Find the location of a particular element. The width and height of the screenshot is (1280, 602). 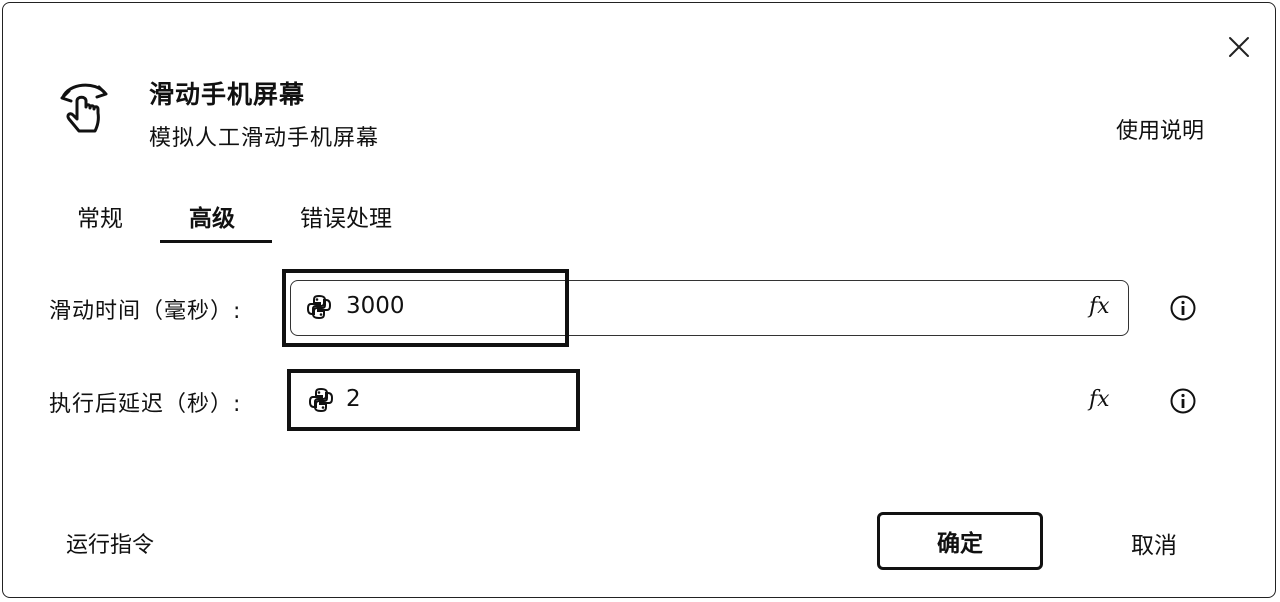

run-command-link: 运行指令 is located at coordinates (110, 543).